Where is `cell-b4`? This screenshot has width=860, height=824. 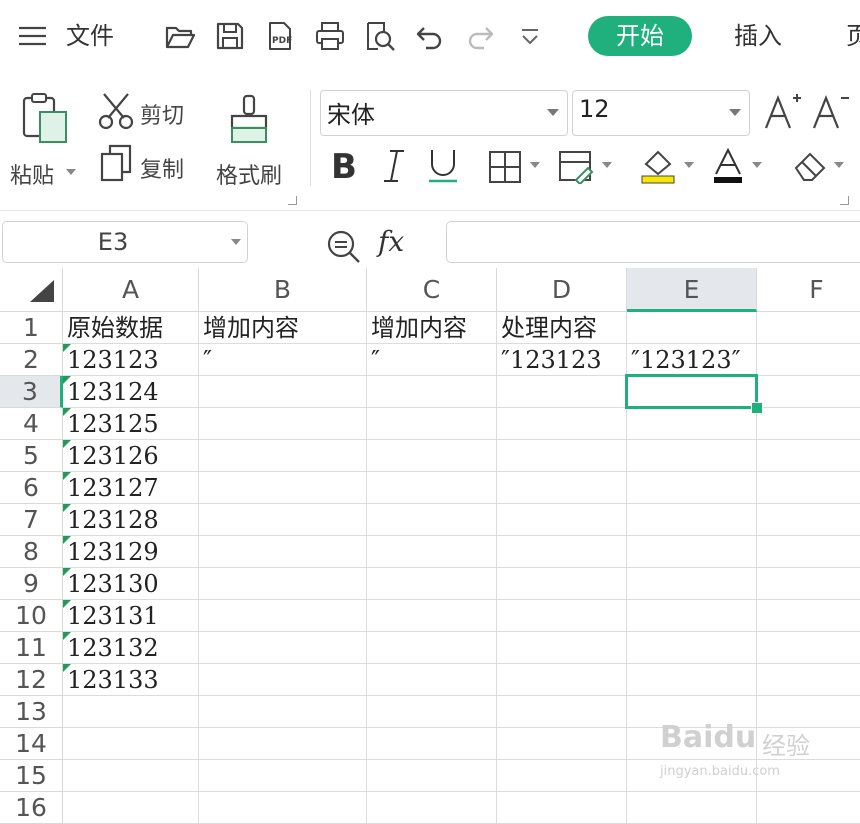
cell-b4 is located at coordinates (283, 424).